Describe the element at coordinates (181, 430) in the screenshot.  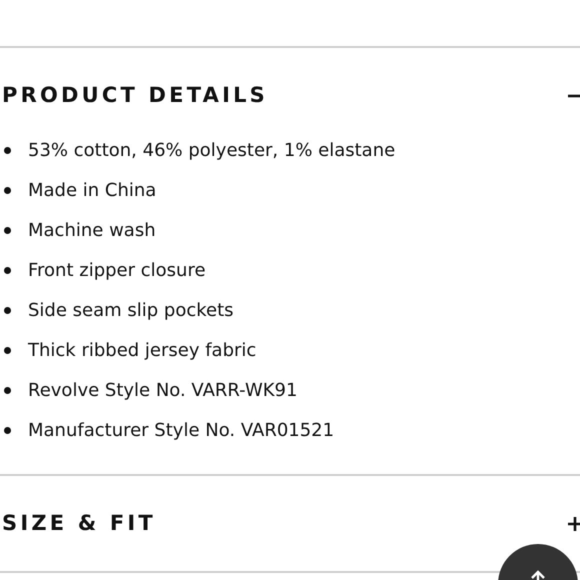
I see `detail-text: Manufacturer Style No. VAR01521` at that location.